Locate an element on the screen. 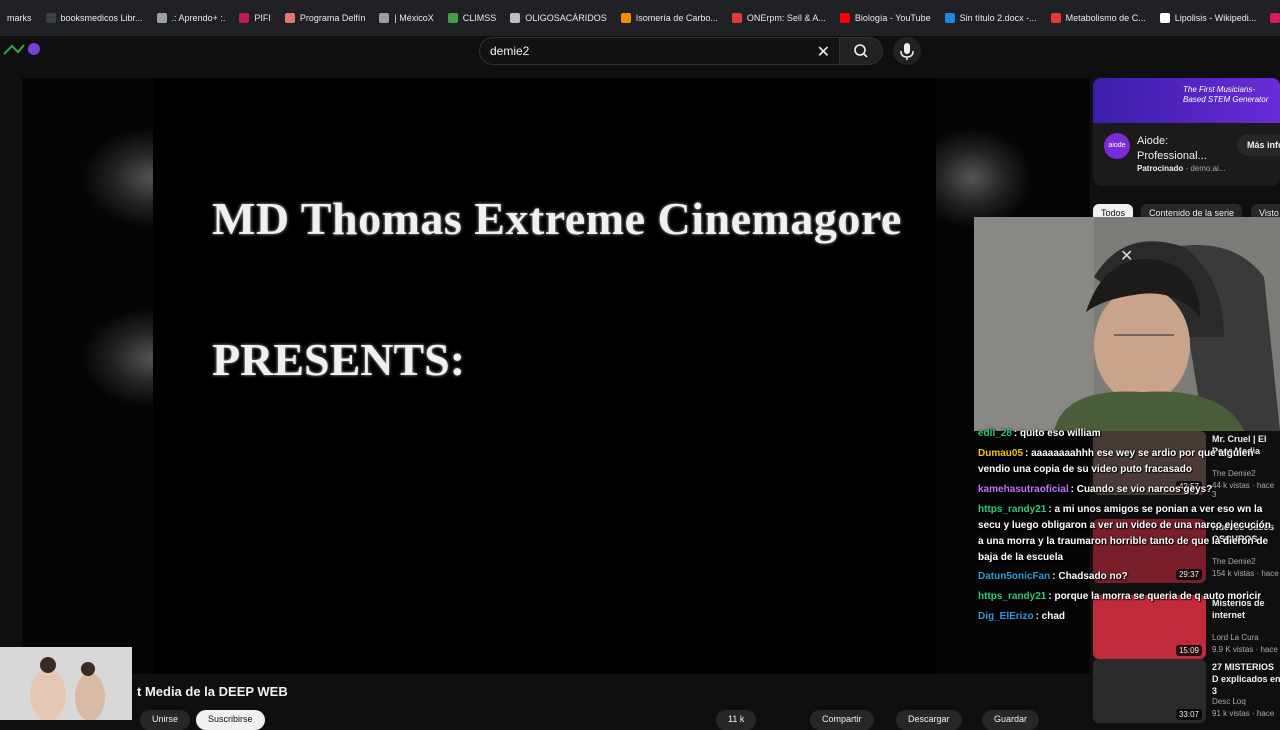 The width and height of the screenshot is (1280, 730). channel-logo-icon is located at coordinates (22, 50).